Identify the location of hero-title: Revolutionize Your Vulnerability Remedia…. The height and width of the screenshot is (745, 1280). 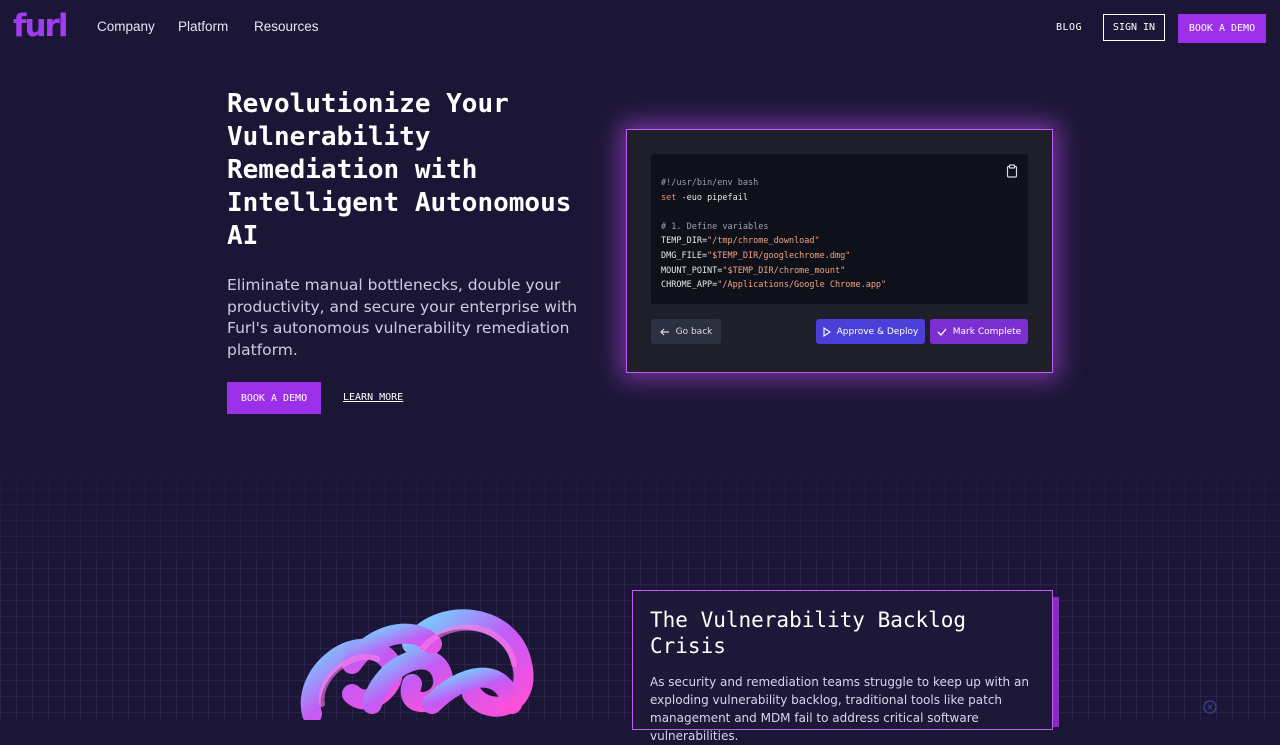
(399, 170).